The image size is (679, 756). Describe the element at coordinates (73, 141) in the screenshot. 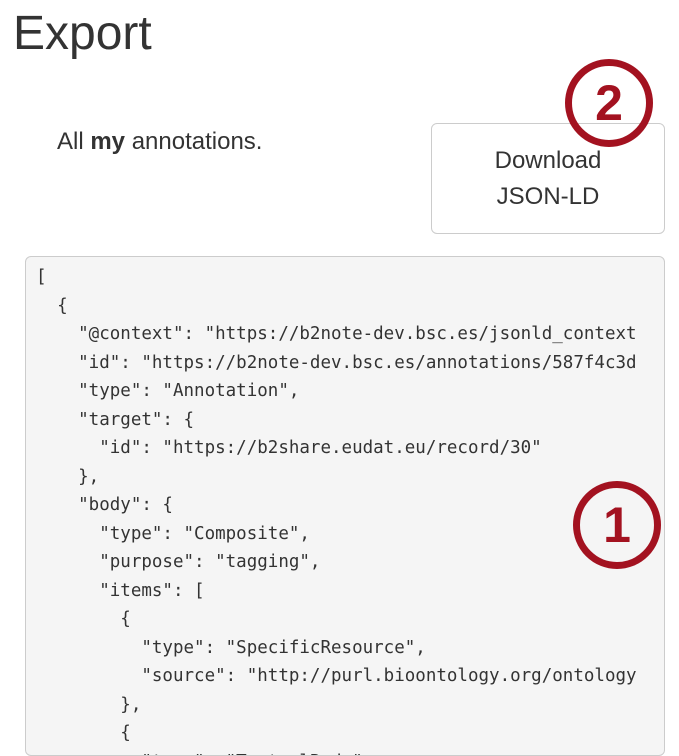

I see `intro-prefix: All` at that location.